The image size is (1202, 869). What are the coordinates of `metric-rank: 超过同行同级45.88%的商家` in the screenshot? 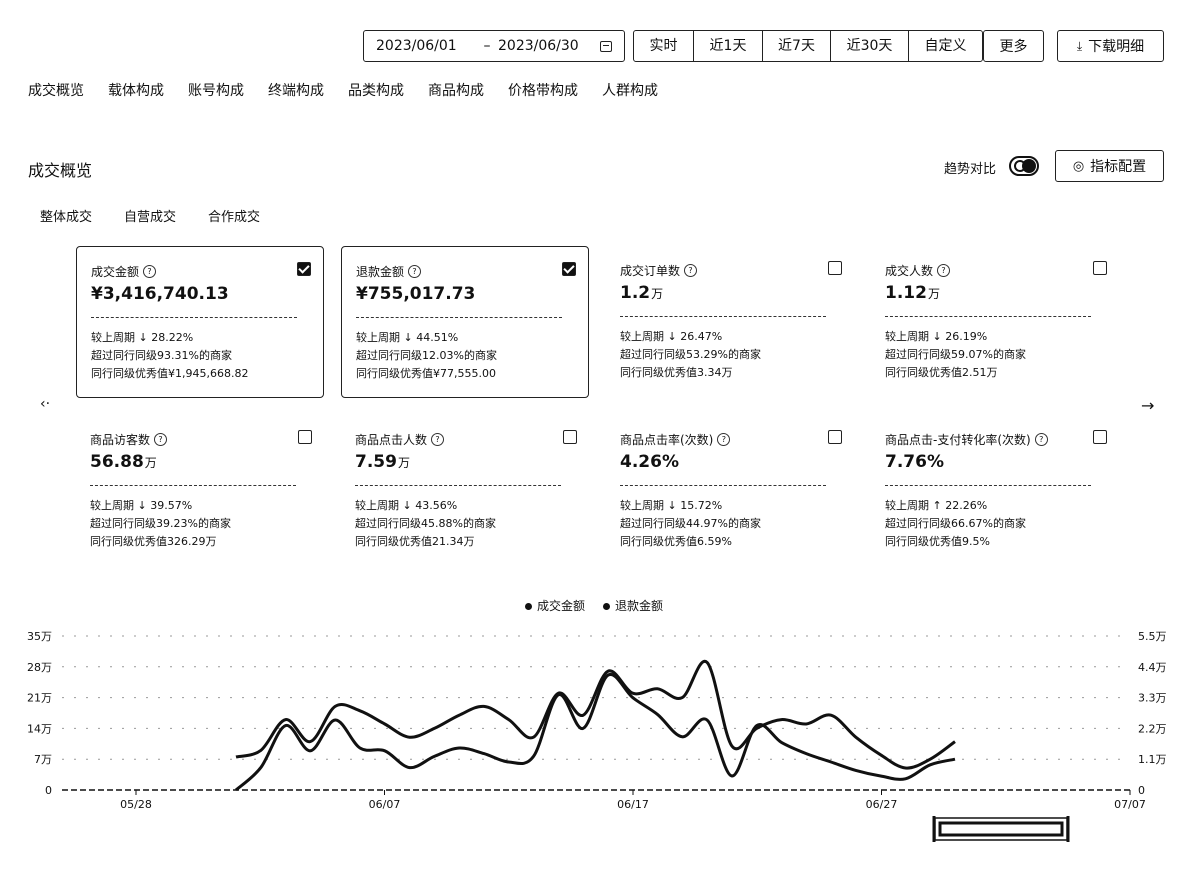 It's located at (425, 523).